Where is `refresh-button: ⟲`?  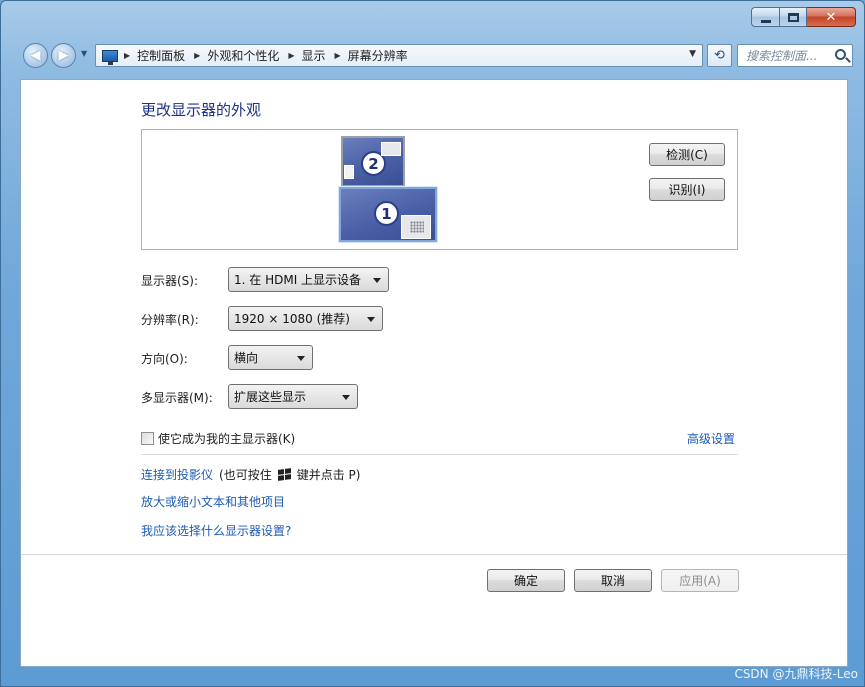
refresh-button: ⟲ is located at coordinates (719, 55).